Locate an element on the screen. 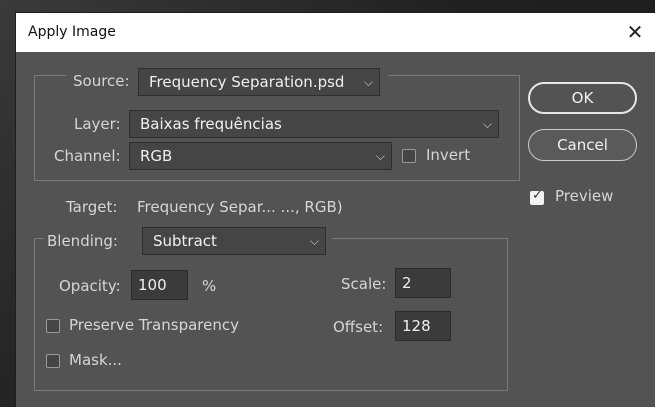  preserve-transparency-checkbox is located at coordinates (53, 326).